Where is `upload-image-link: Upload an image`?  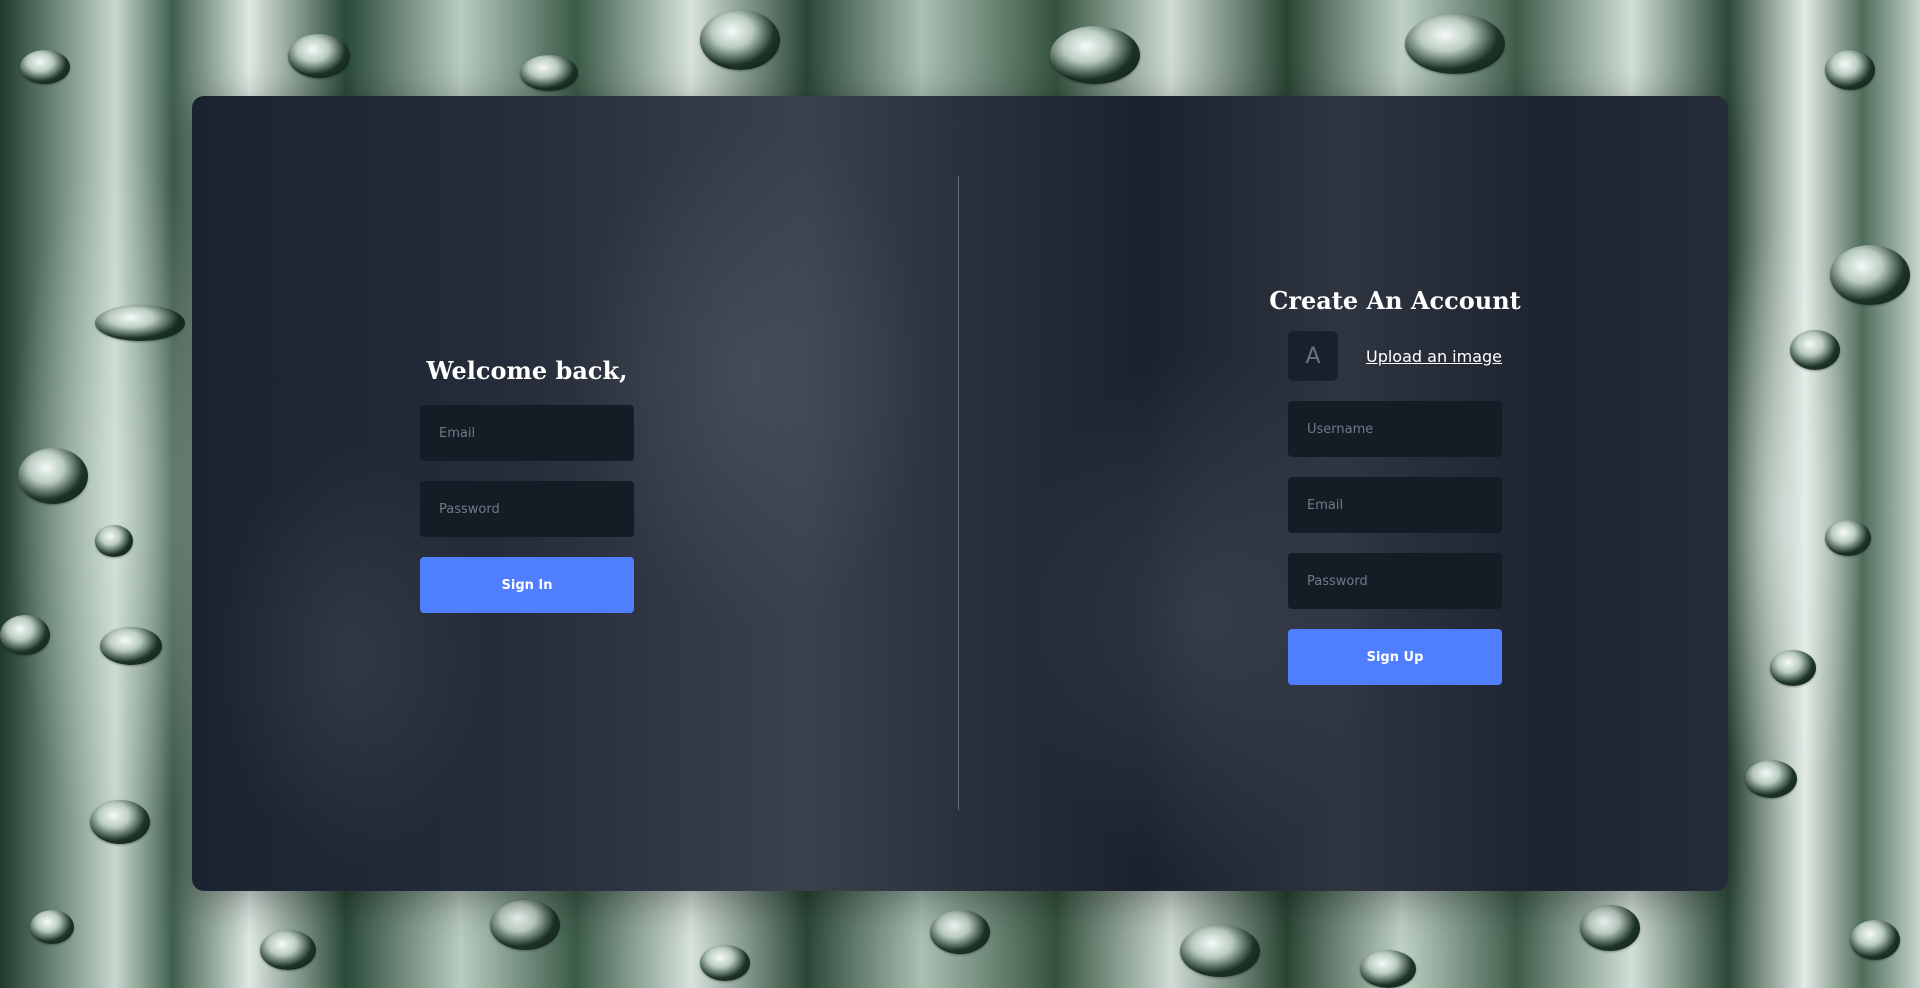
upload-image-link: Upload an image is located at coordinates (1434, 356).